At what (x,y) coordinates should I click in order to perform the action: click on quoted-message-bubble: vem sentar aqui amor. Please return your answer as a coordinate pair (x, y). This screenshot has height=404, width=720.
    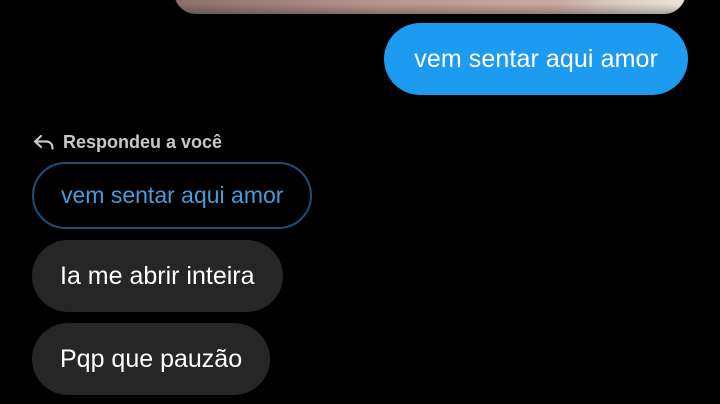
    Looking at the image, I should click on (172, 195).